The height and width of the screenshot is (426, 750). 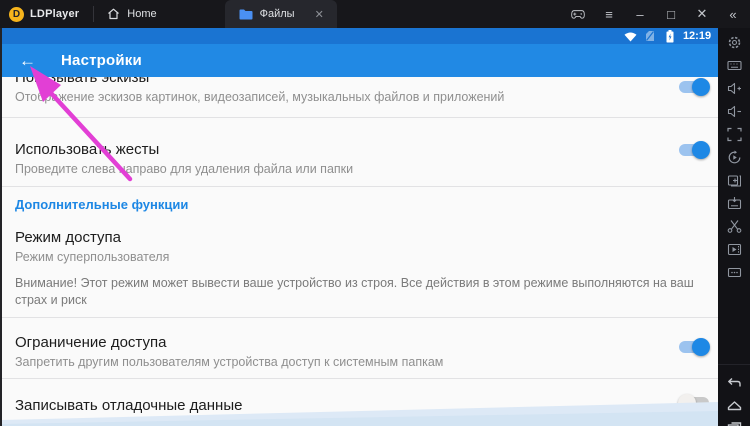 What do you see at coordinates (16, 14) in the screenshot?
I see `ldplayer-logo-icon: D` at bounding box center [16, 14].